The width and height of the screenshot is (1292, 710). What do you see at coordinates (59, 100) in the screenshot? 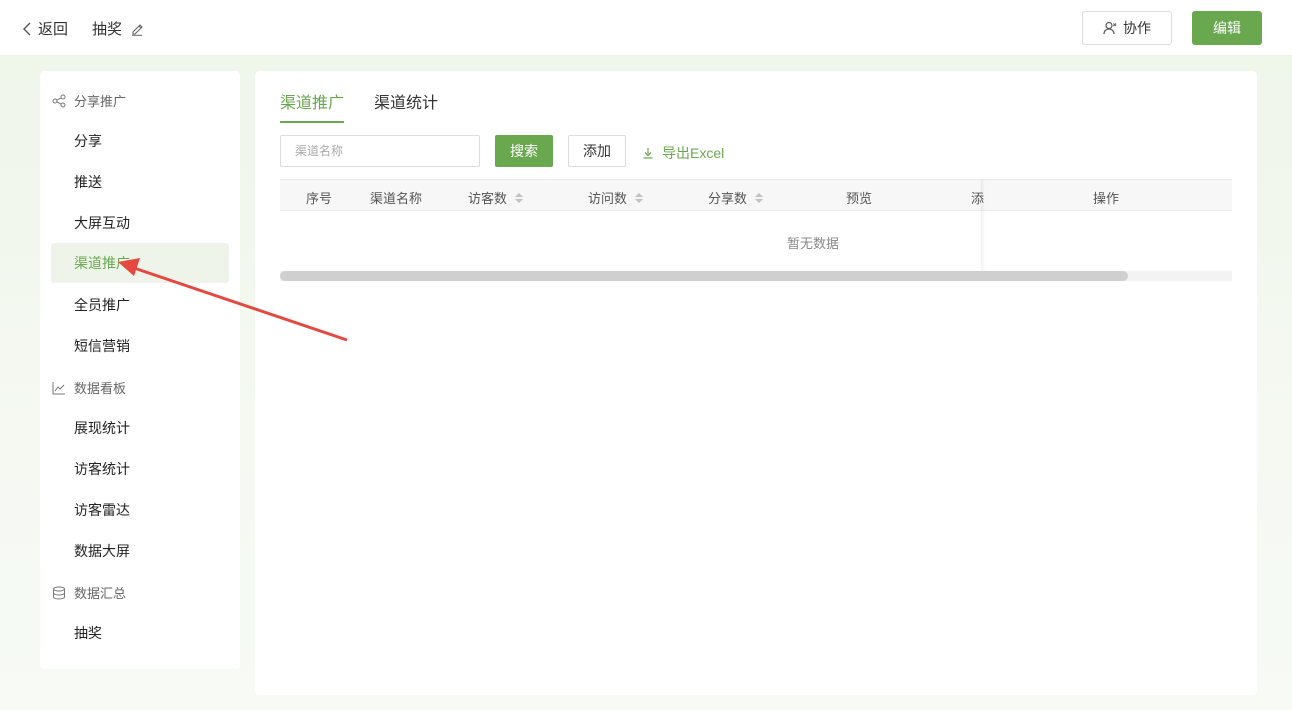
I see `share-icon` at bounding box center [59, 100].